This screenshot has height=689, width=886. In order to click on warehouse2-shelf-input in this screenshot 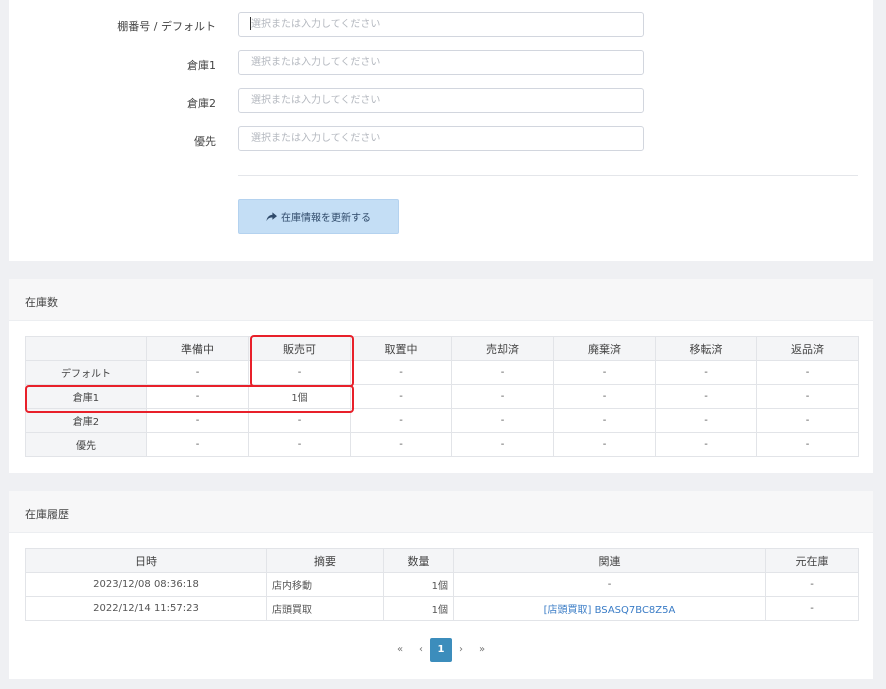, I will do `click(441, 100)`.